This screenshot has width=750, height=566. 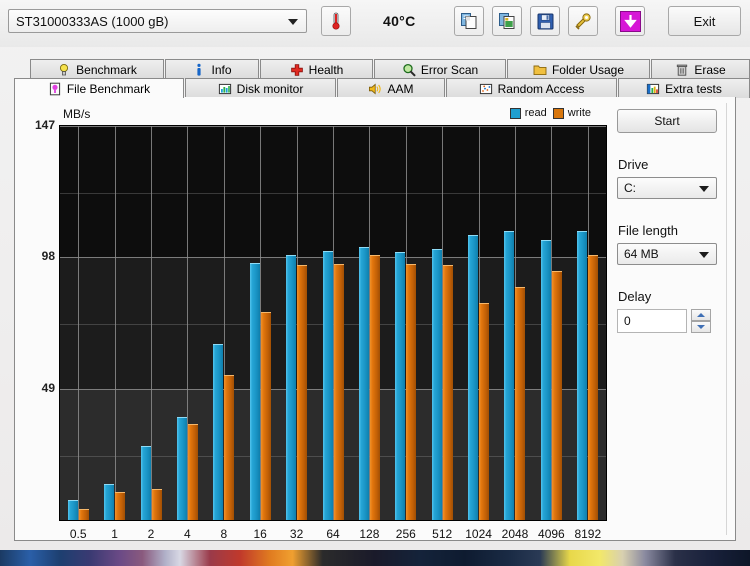 What do you see at coordinates (540, 70) in the screenshot?
I see `folder-icon` at bounding box center [540, 70].